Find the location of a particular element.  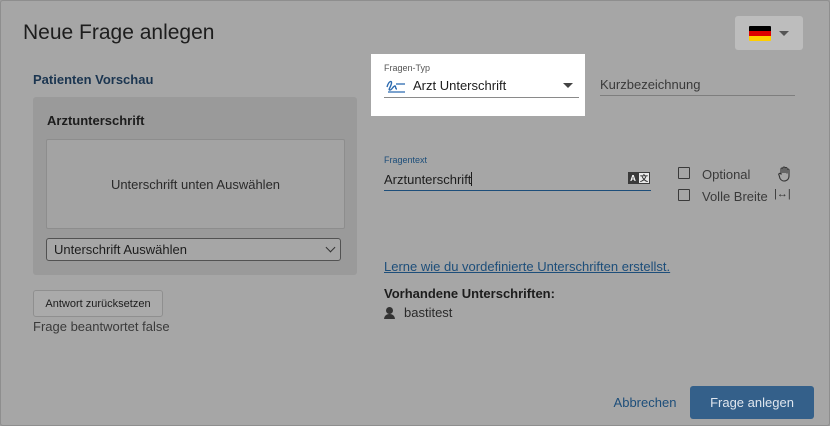

full-width-checkbox is located at coordinates (684, 195).